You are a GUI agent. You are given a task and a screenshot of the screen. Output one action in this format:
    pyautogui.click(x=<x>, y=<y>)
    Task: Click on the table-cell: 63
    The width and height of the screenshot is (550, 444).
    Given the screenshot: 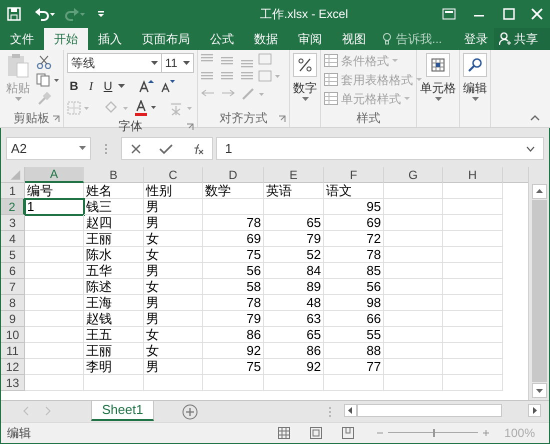 What is the action you would take?
    pyautogui.click(x=294, y=319)
    